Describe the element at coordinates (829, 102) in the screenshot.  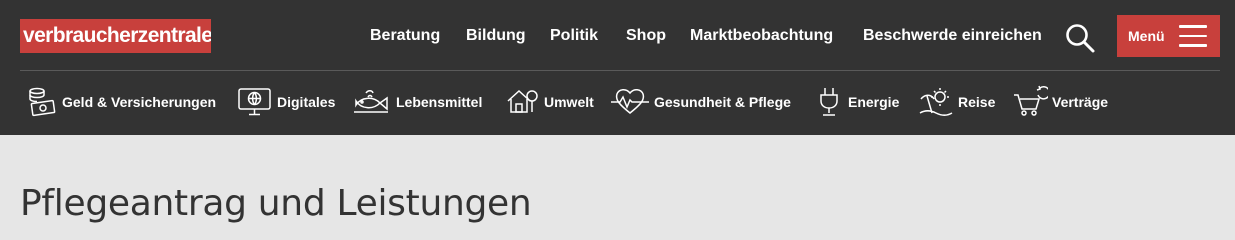
I see `plug-icon` at that location.